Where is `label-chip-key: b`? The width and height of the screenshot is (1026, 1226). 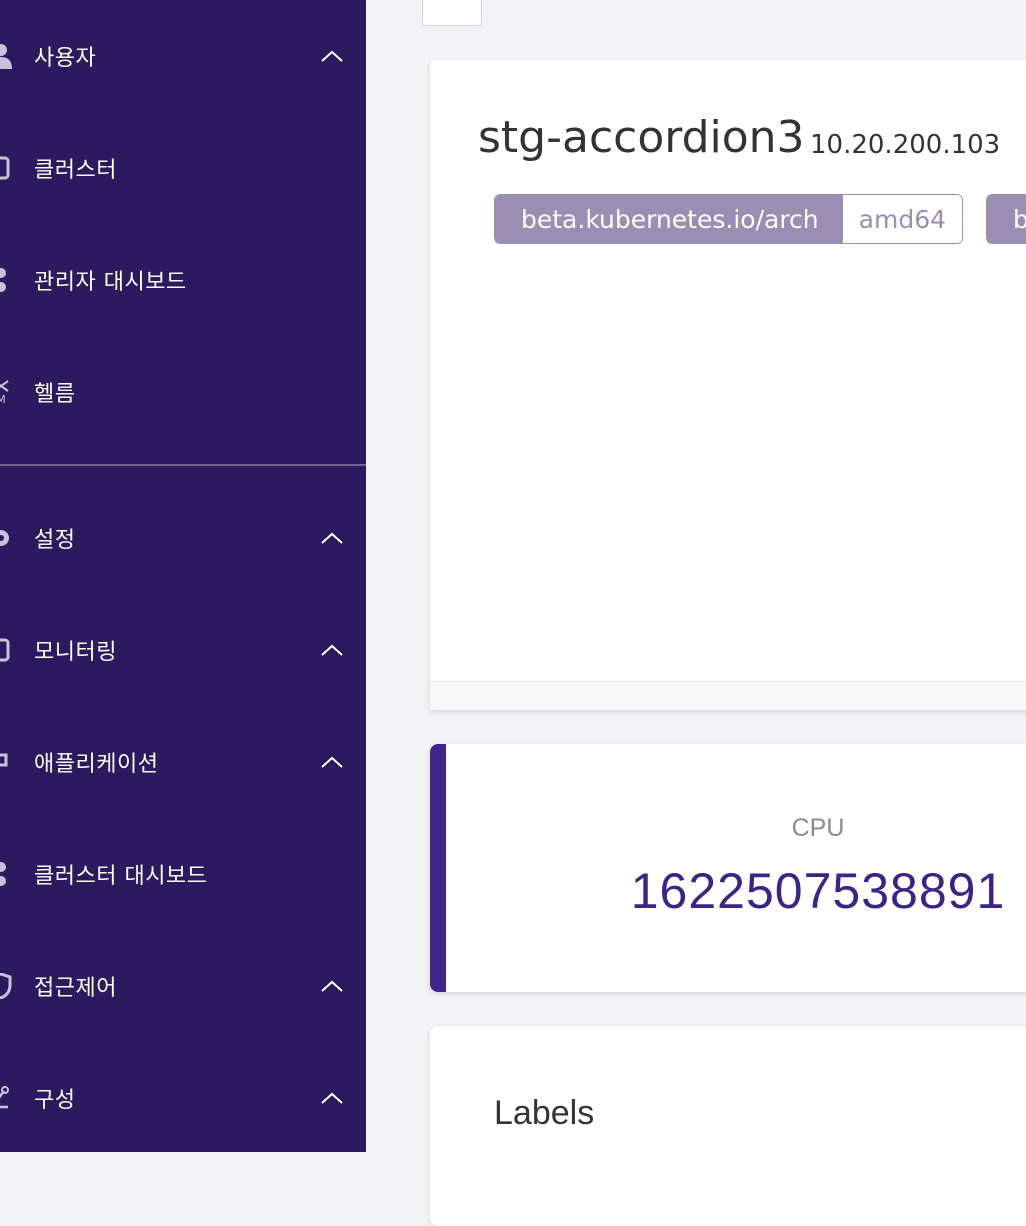 label-chip-key: b is located at coordinates (1006, 219).